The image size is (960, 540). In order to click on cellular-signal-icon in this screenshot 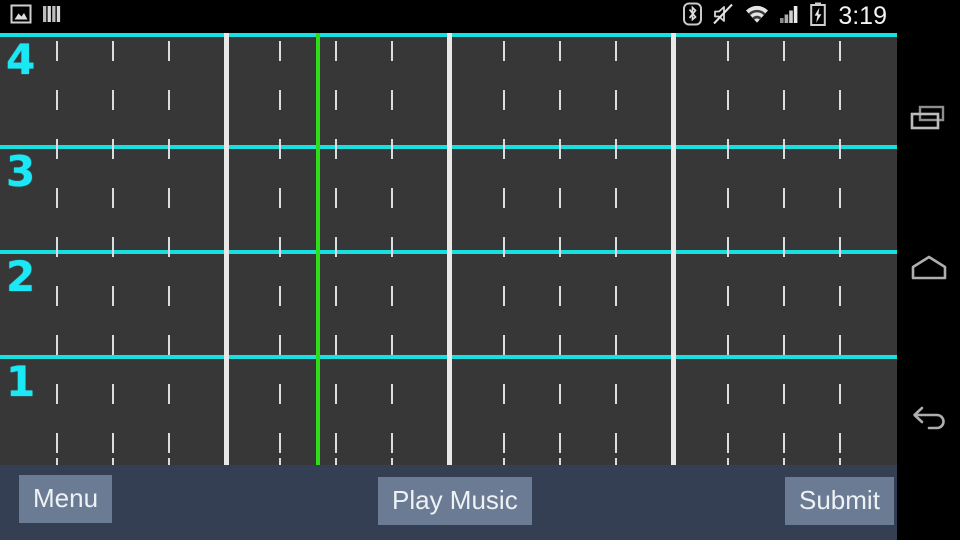, I will do `click(790, 16)`.